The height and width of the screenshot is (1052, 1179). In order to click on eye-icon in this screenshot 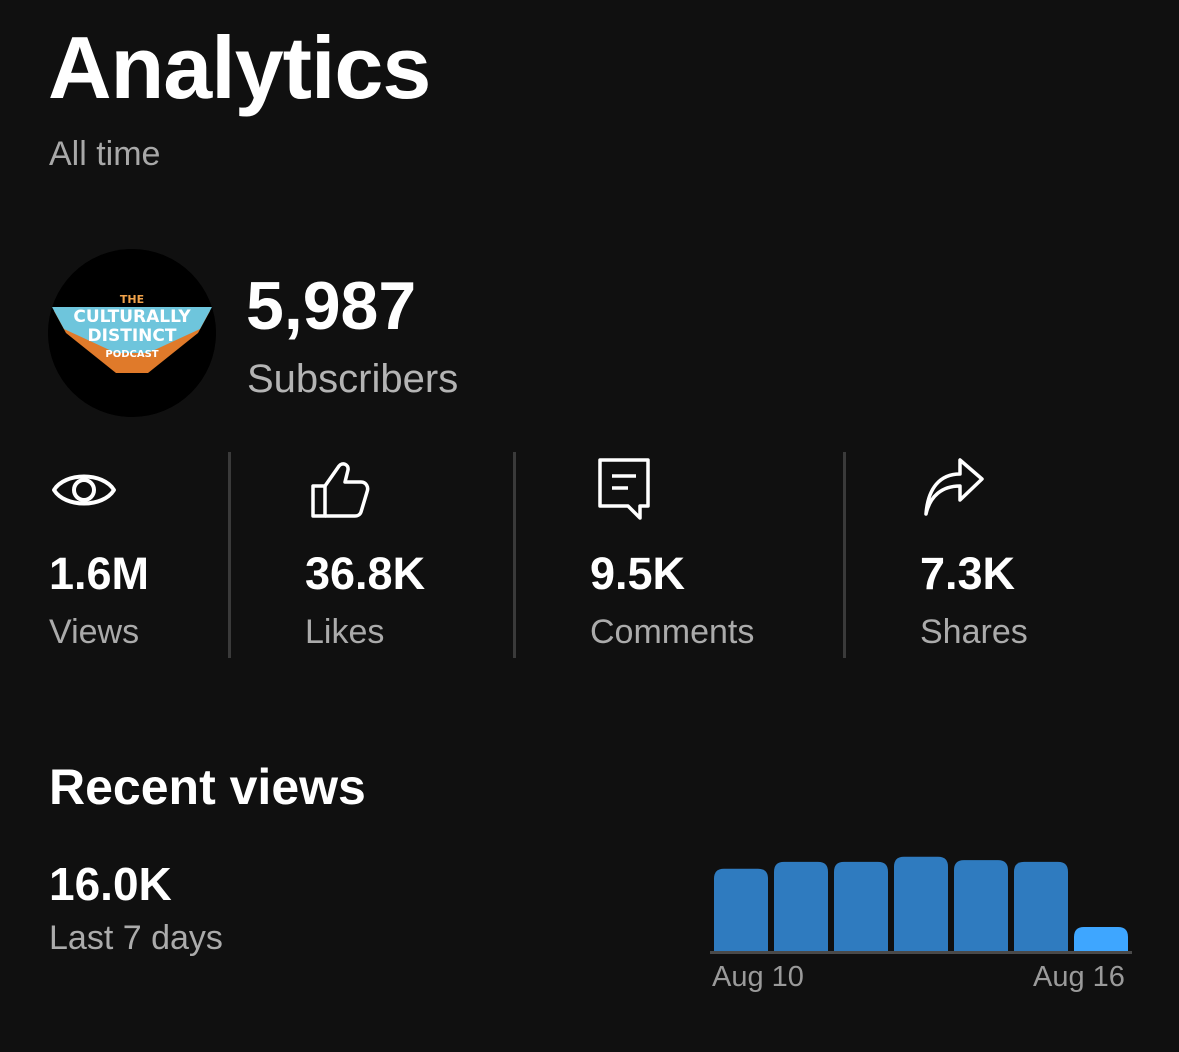, I will do `click(84, 492)`.